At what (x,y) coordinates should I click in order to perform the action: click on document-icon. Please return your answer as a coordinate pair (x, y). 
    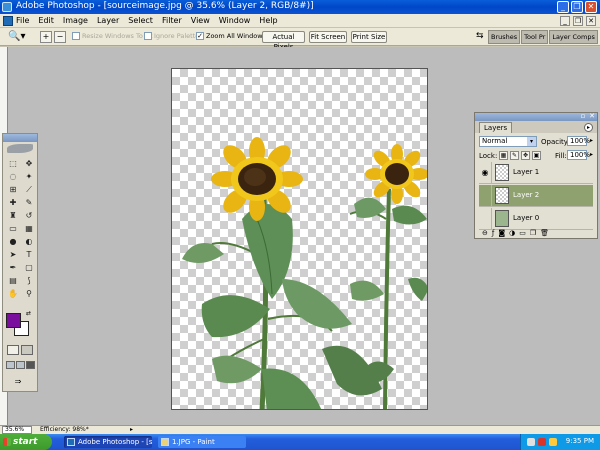
    Looking at the image, I should click on (8, 21).